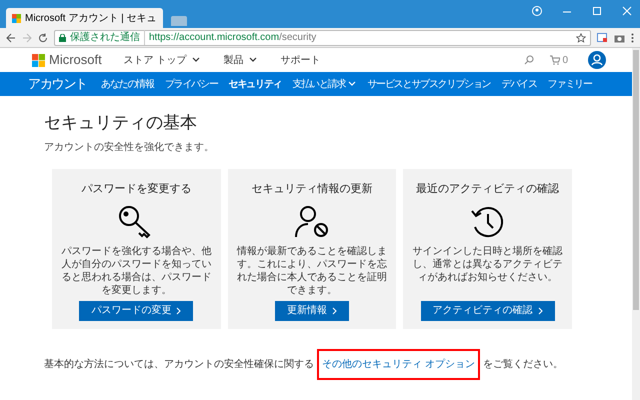 The width and height of the screenshot is (640, 400). I want to click on card-title: パスワードを変更する, so click(136, 189).